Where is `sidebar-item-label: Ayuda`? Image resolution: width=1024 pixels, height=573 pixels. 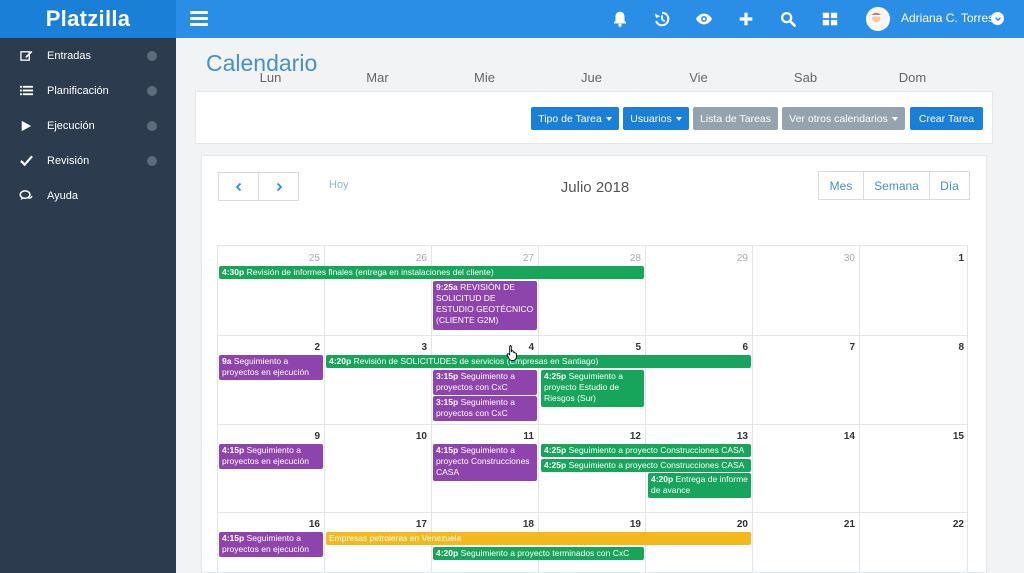 sidebar-item-label: Ayuda is located at coordinates (62, 195).